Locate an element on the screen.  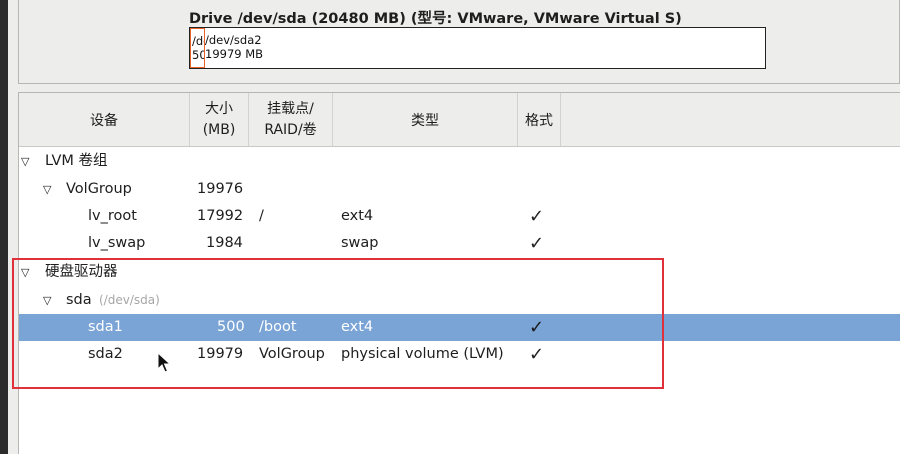
tree-row-sda: ▽ sda (/dev/sda) is located at coordinates (459, 300).